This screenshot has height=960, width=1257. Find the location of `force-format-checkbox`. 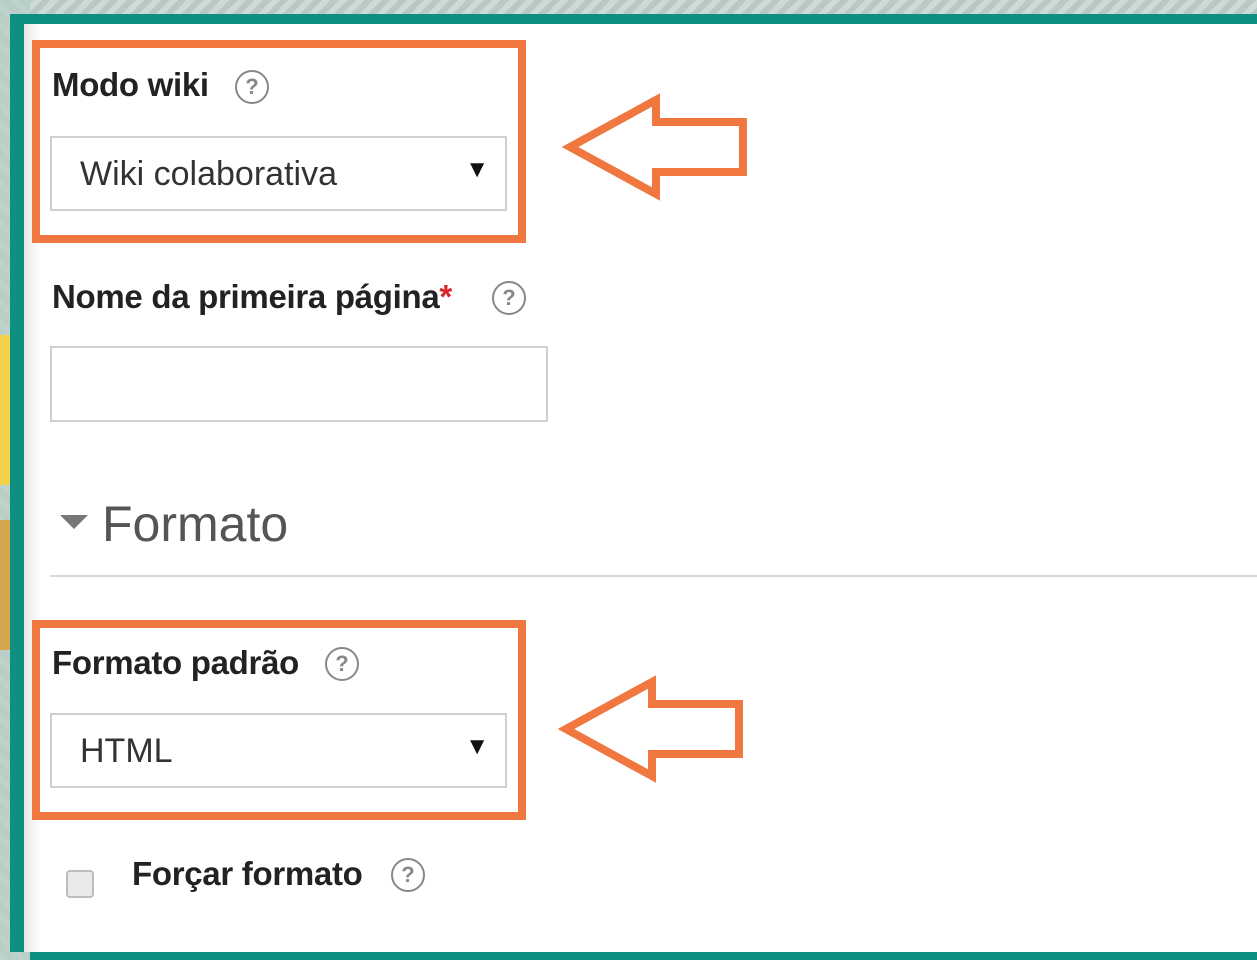

force-format-checkbox is located at coordinates (80, 884).